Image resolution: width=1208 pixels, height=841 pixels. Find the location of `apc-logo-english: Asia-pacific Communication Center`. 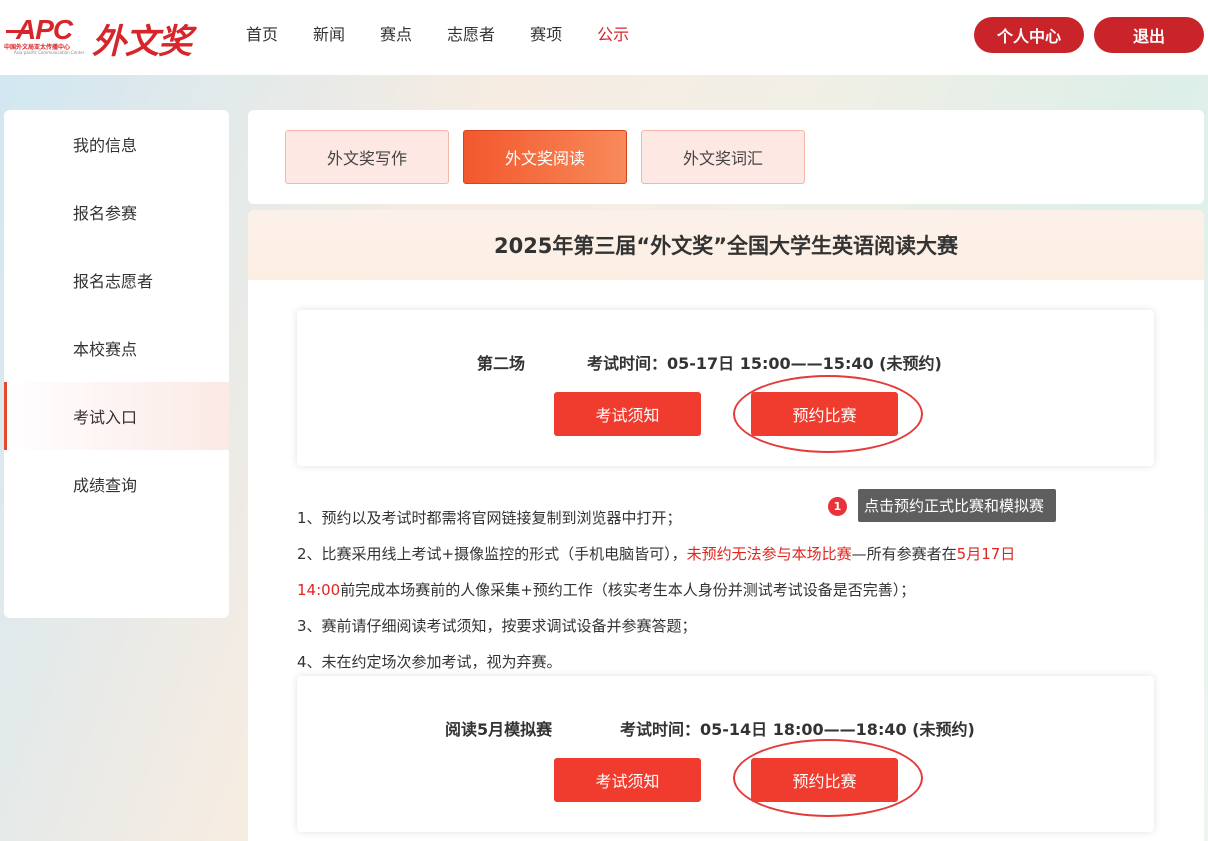

apc-logo-english: Asia-pacific Communication Center is located at coordinates (49, 52).